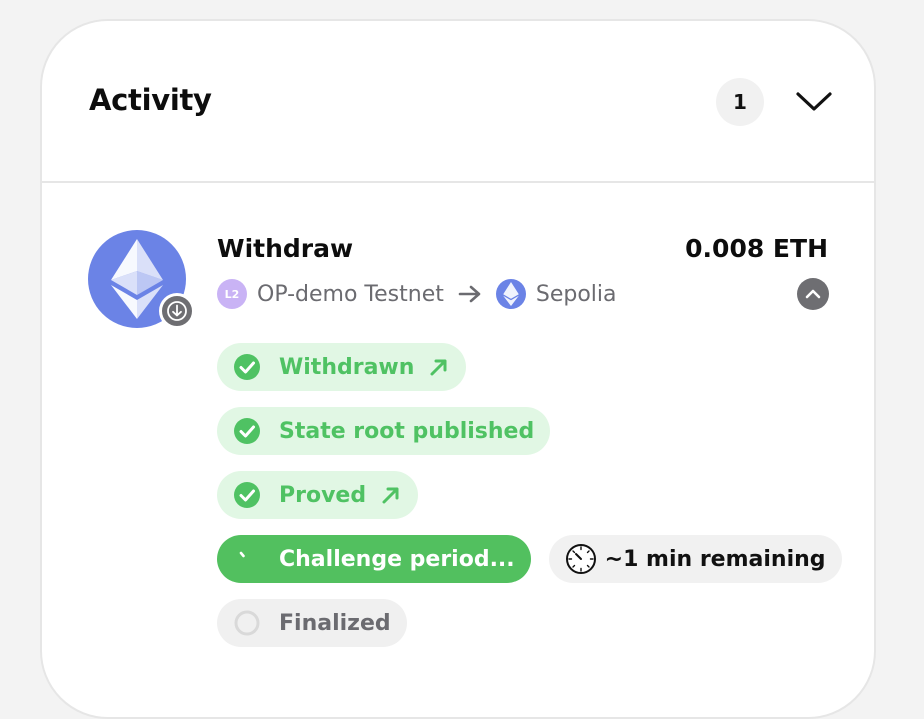 This screenshot has height=719, width=924. I want to click on withdraw-direction-badge, so click(177, 311).